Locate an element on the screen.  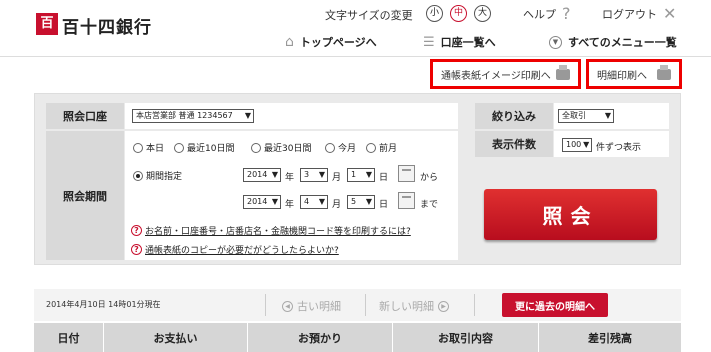
period-option-label: 期間指定 is located at coordinates (164, 177).